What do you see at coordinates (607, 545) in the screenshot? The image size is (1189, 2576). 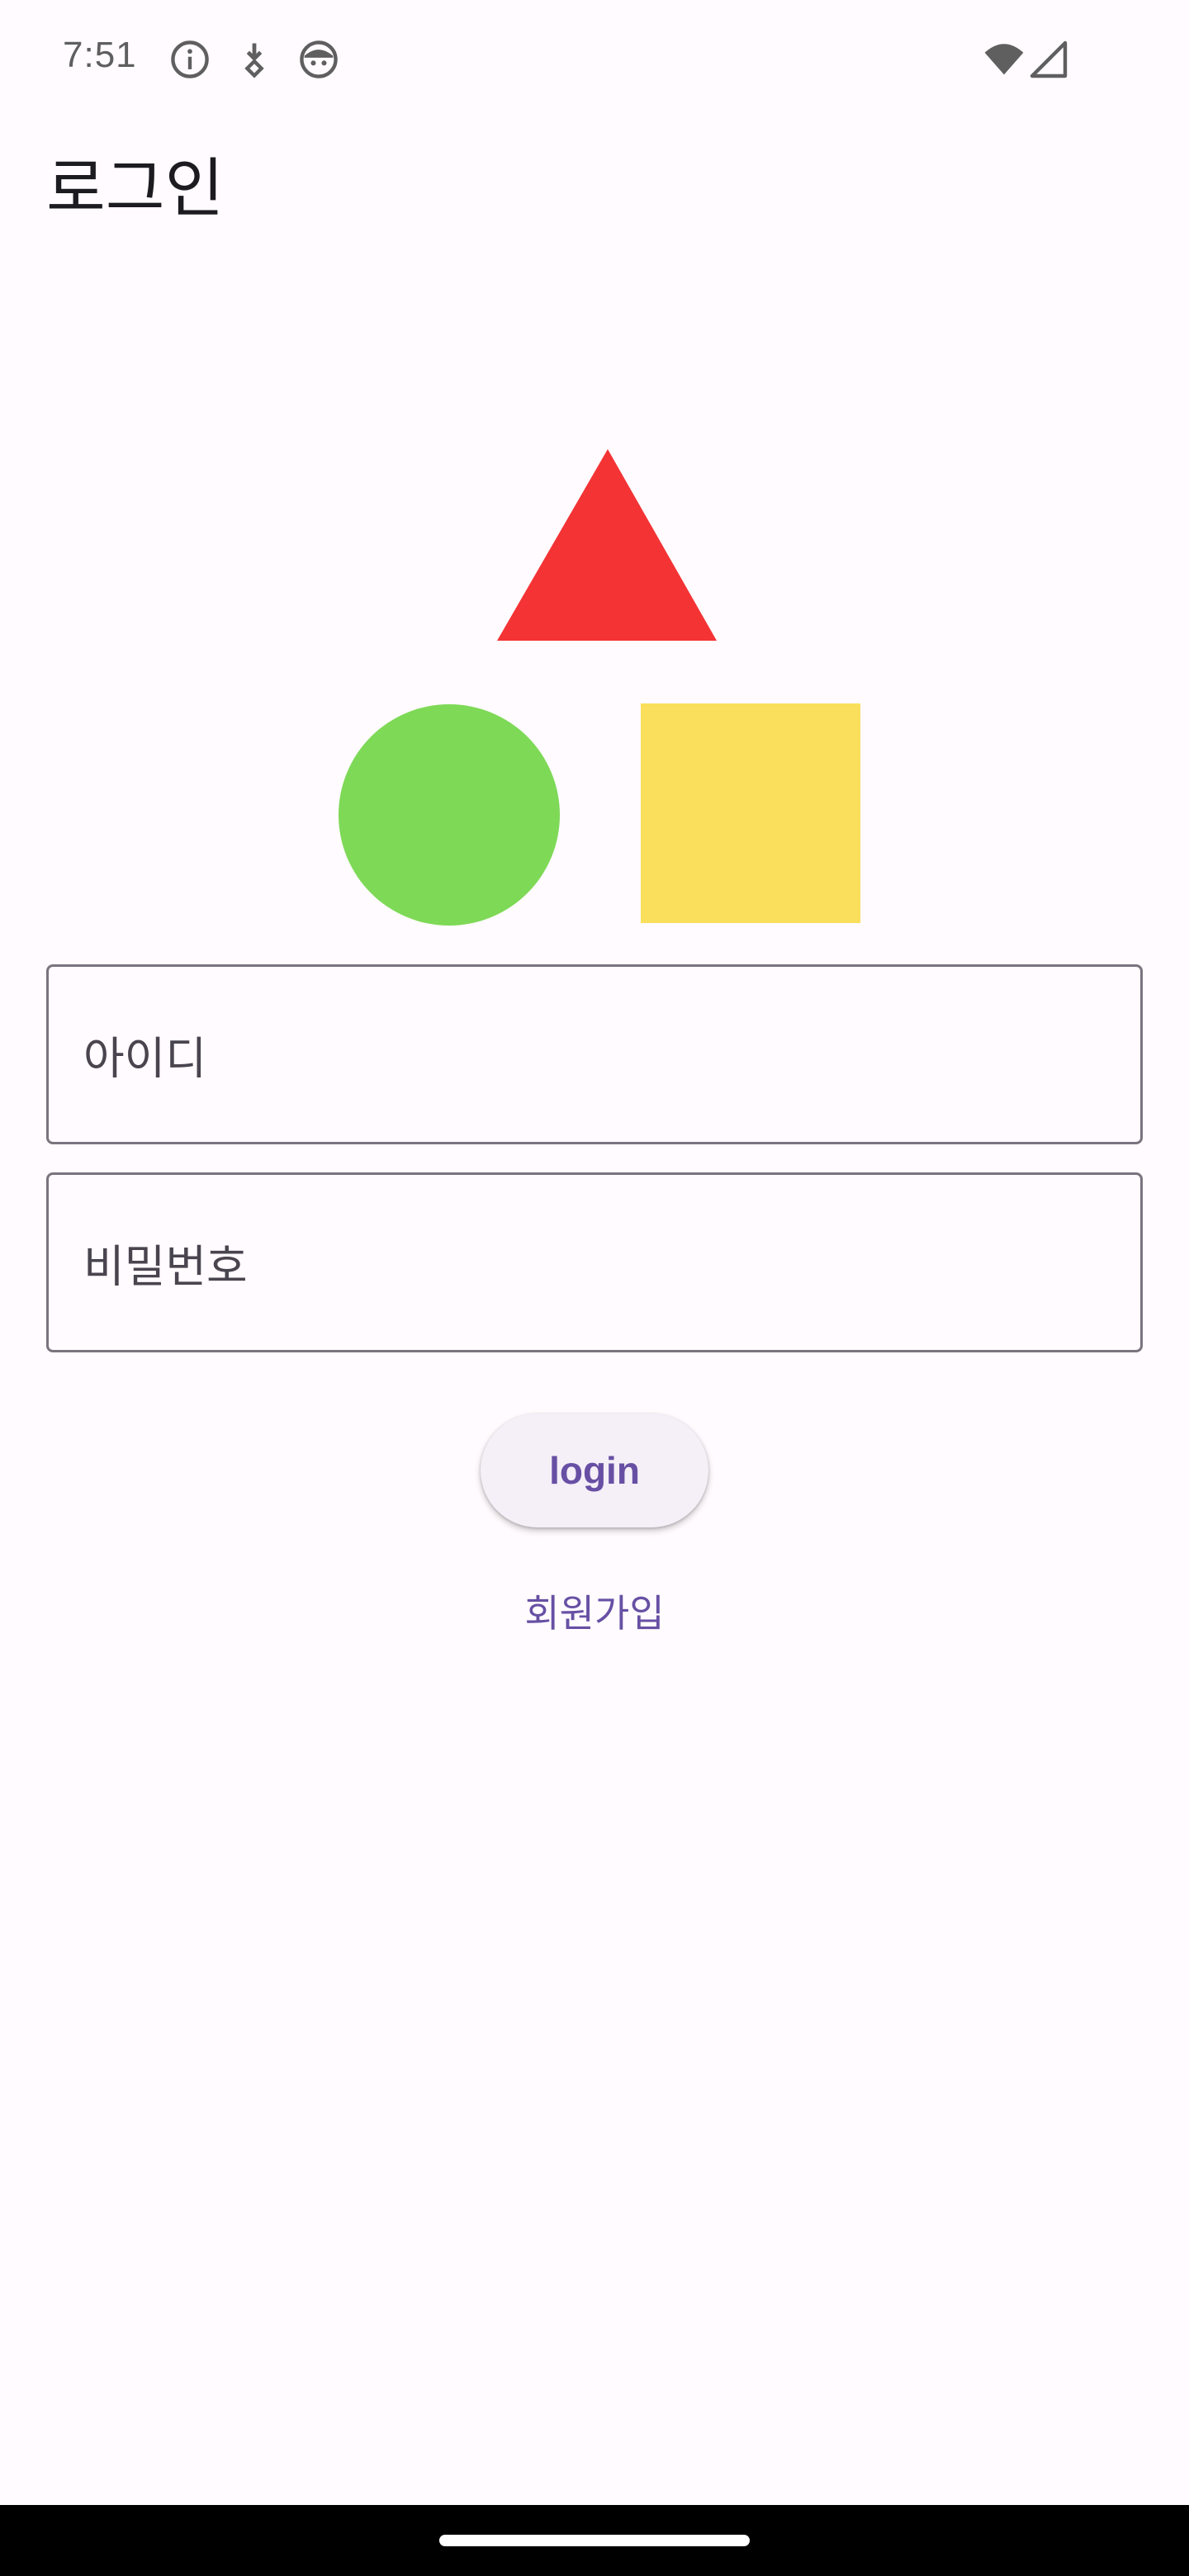 I see `red-triangle` at bounding box center [607, 545].